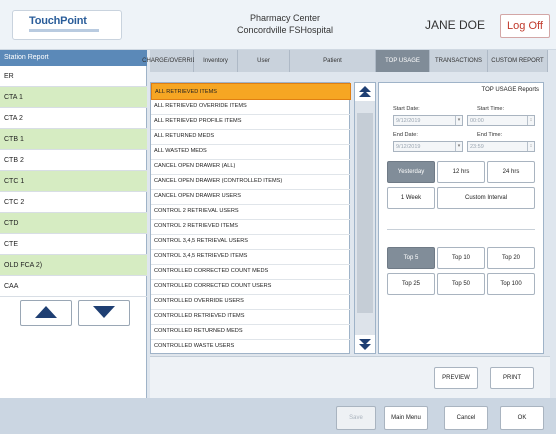  Describe the element at coordinates (73, 244) in the screenshot. I see `station-item: CTE` at that location.